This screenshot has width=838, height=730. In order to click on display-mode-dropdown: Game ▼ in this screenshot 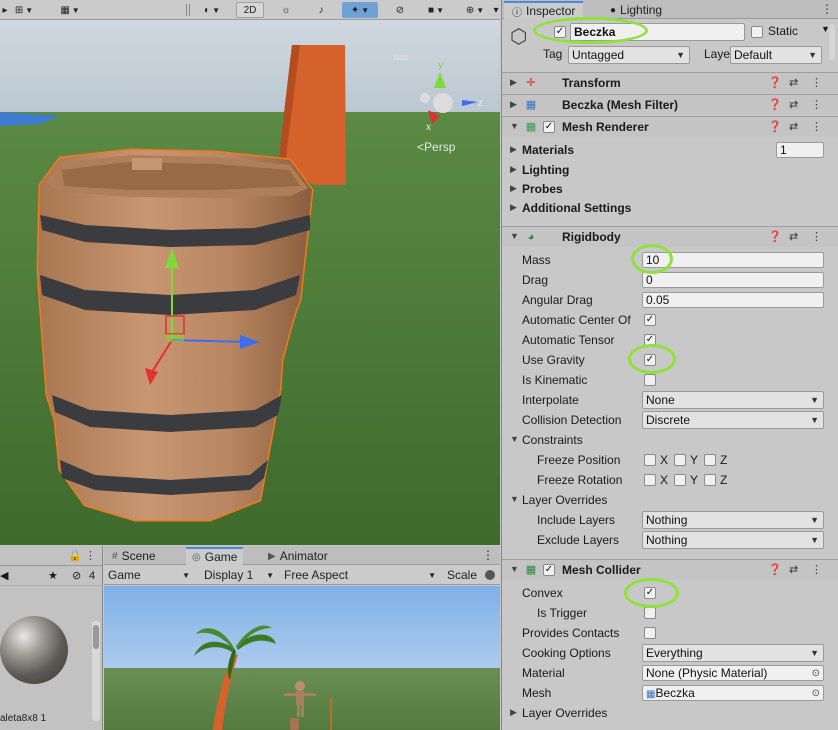, I will do `click(151, 575)`.